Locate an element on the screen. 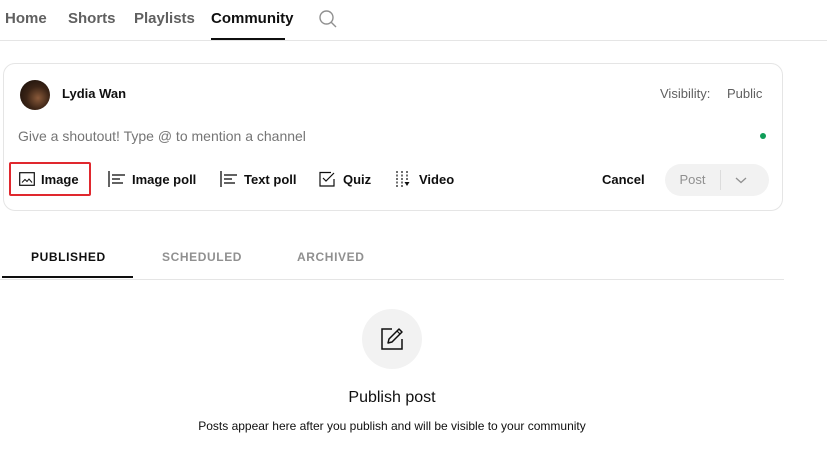  status-dot is located at coordinates (763, 136).